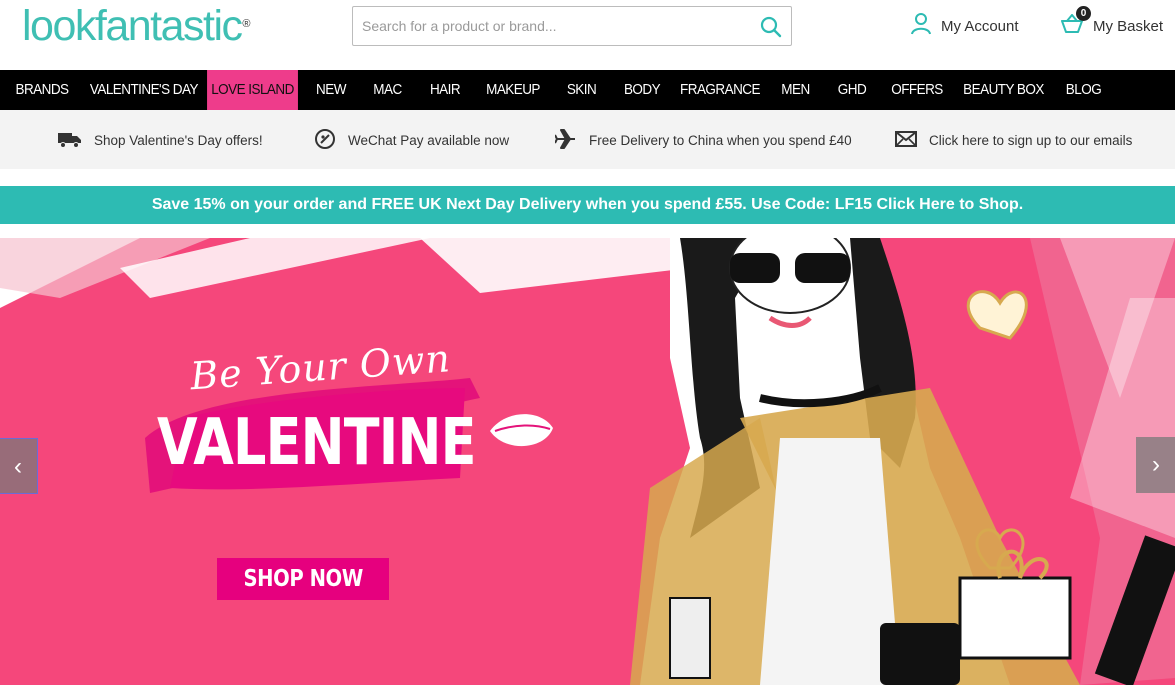  What do you see at coordinates (912, 140) in the screenshot?
I see `envelope-icon` at bounding box center [912, 140].